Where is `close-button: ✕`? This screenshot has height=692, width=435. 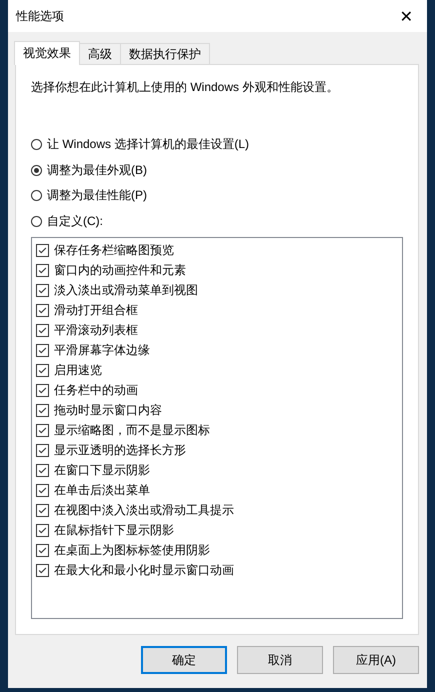 close-button: ✕ is located at coordinates (406, 16).